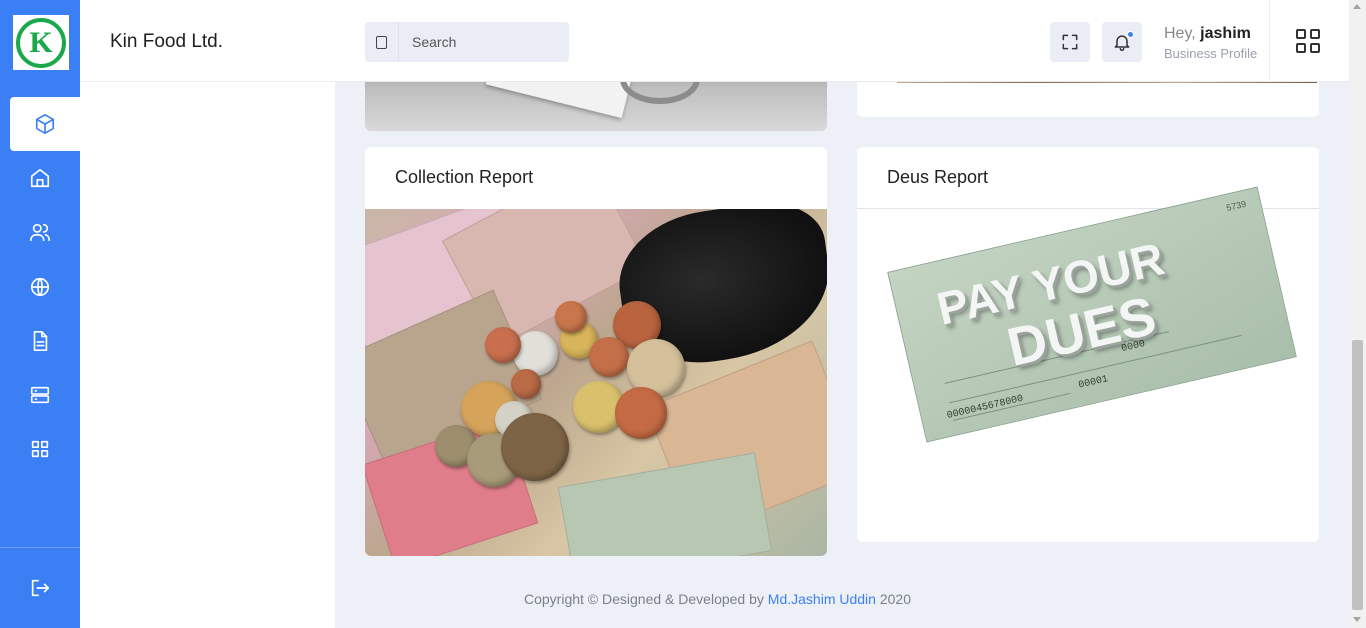 This screenshot has width=1366, height=628. Describe the element at coordinates (1225, 33) in the screenshot. I see `user-name: jashim` at that location.